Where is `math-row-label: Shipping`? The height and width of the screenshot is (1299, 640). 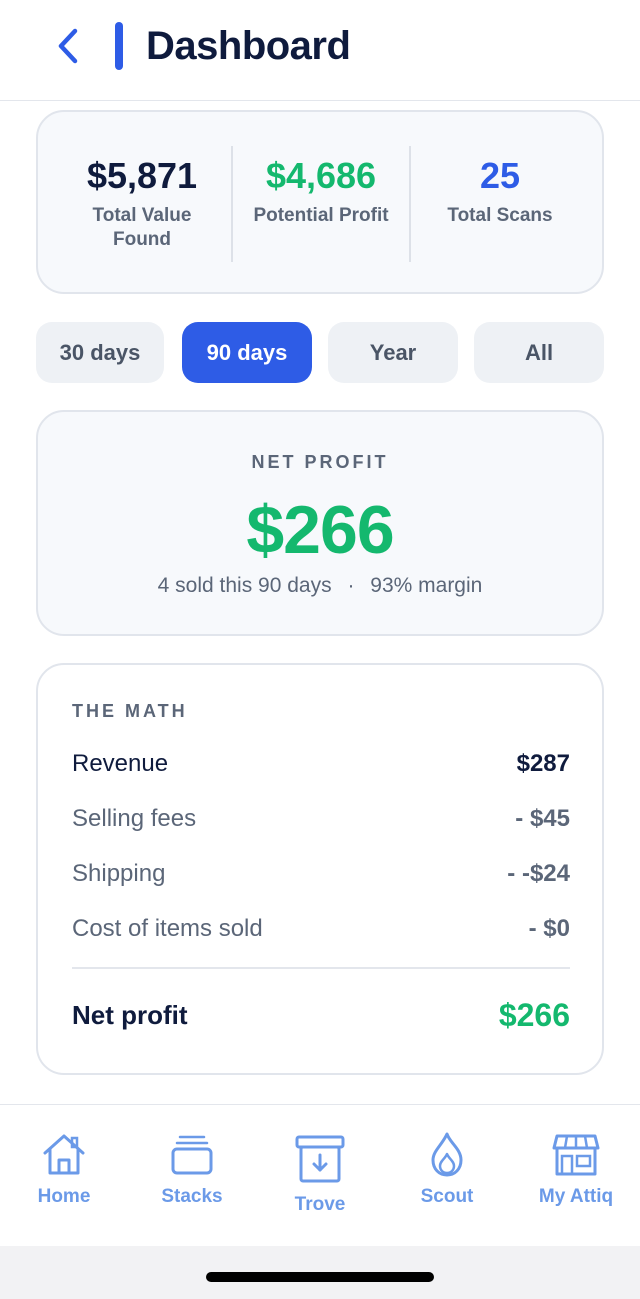
math-row-label: Shipping is located at coordinates (119, 873).